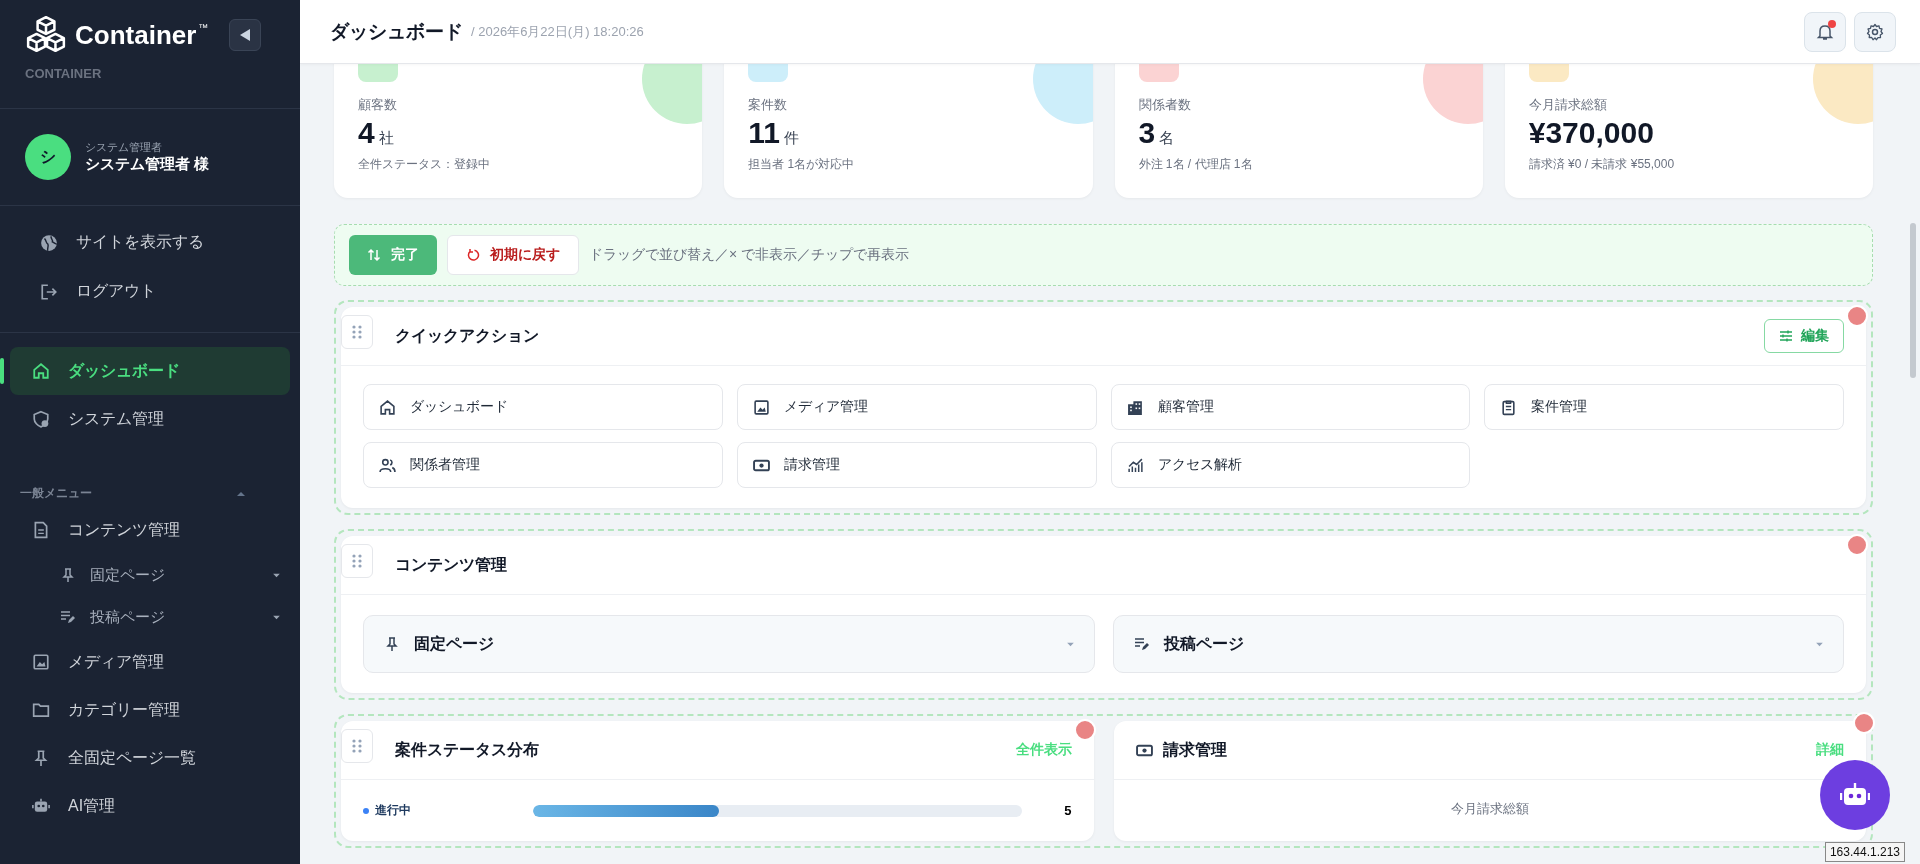 The width and height of the screenshot is (1920, 864). Describe the element at coordinates (150, 758) in the screenshot. I see `nav-item: 全固定ページ一覧` at that location.